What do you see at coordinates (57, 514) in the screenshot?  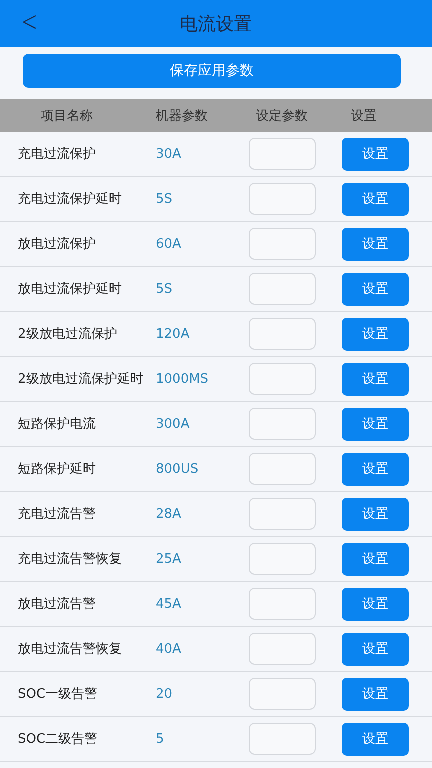 I see `parameter-name: 充电过流告警` at bounding box center [57, 514].